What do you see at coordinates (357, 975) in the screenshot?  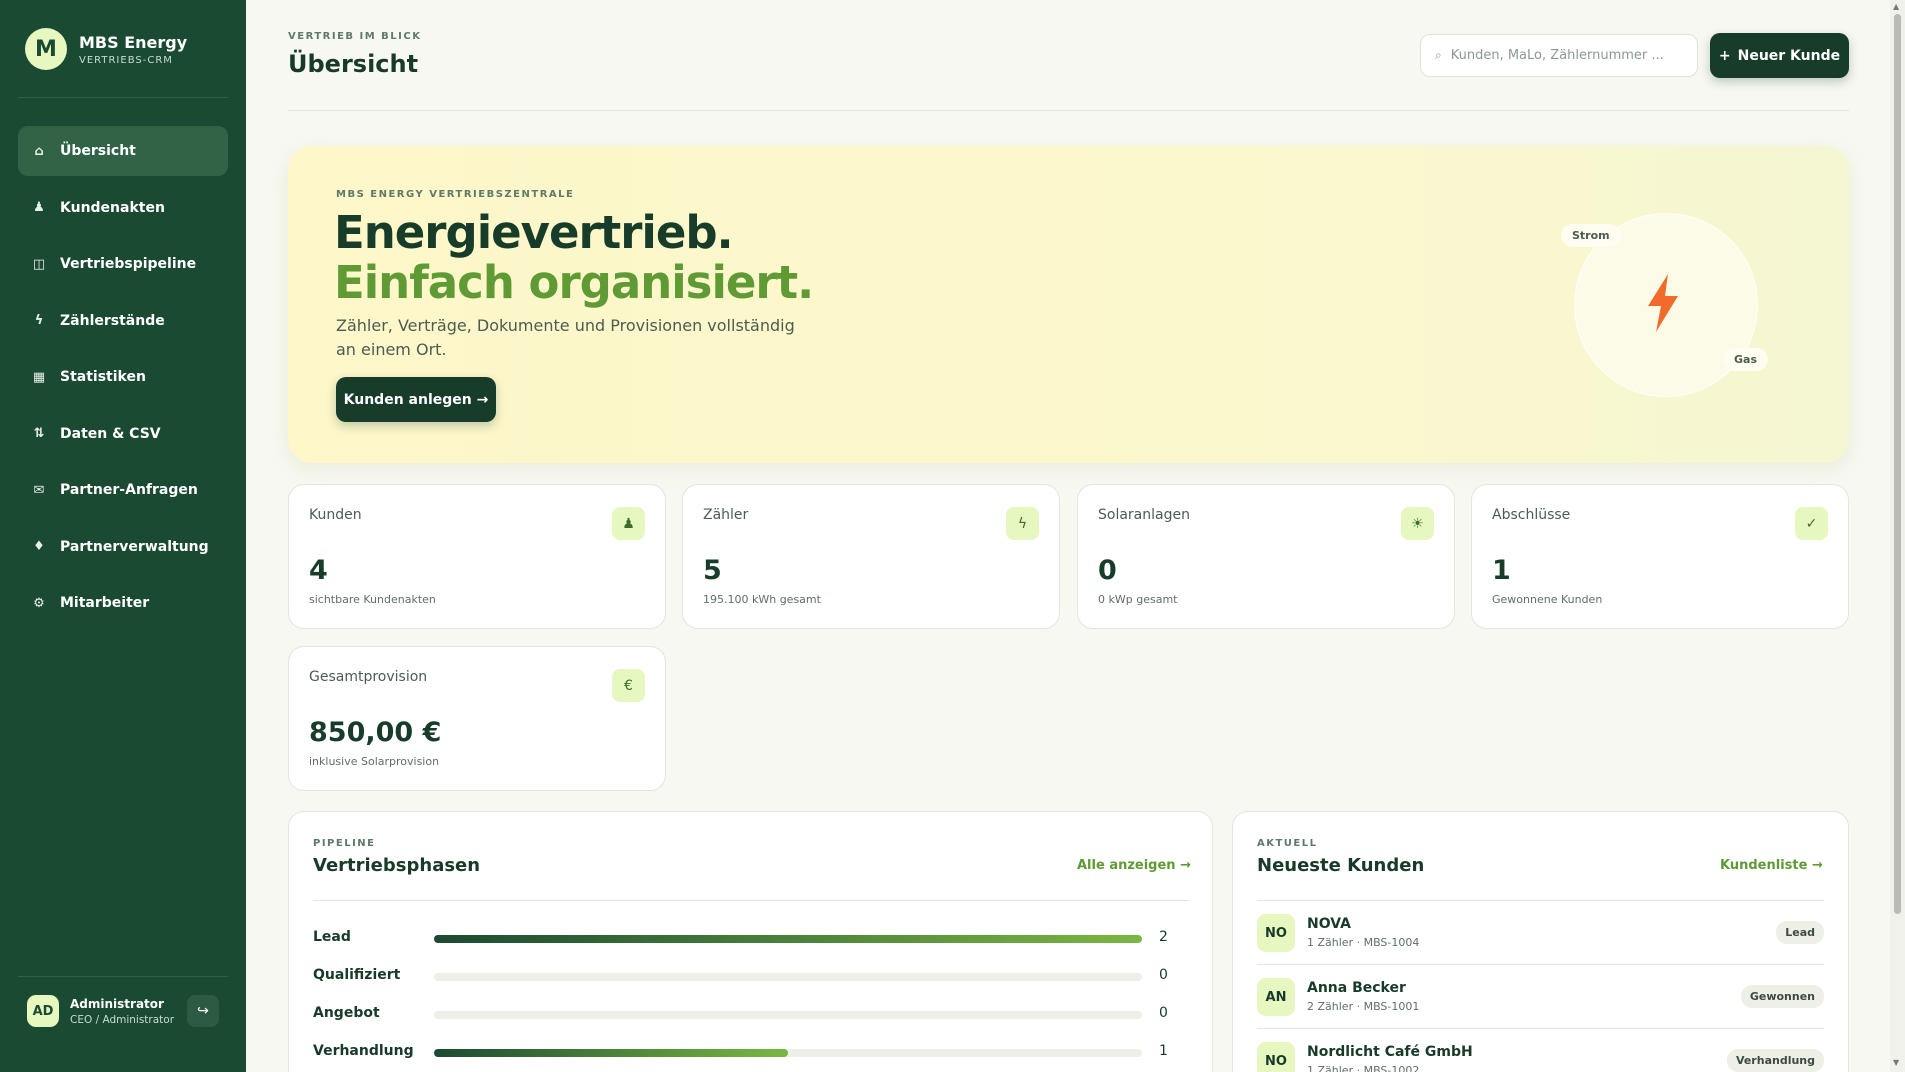 I see `pipeline-stage-label: Qualifiziert` at bounding box center [357, 975].